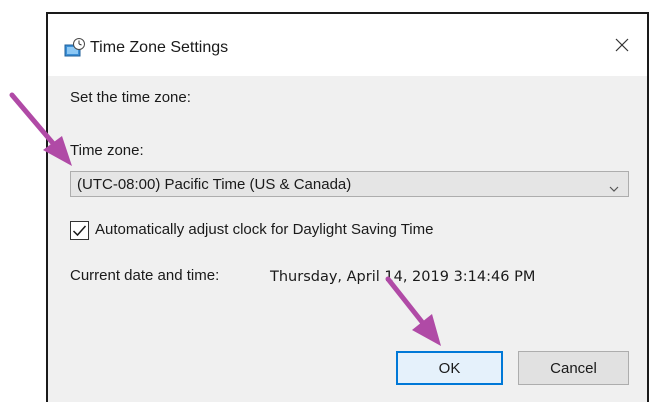  Describe the element at coordinates (214, 184) in the screenshot. I see `time-zone-selected-value: (UTC-08:00) Pacific Time (US & Canada)` at that location.